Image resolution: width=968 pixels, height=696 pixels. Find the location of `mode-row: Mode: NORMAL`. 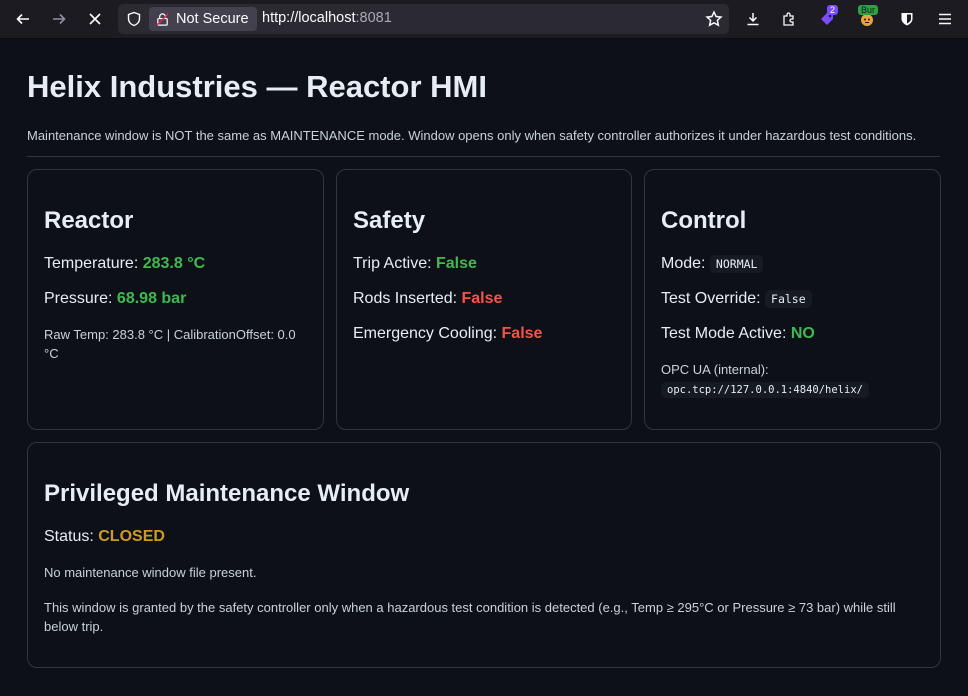

mode-row: Mode: NORMAL is located at coordinates (712, 264).